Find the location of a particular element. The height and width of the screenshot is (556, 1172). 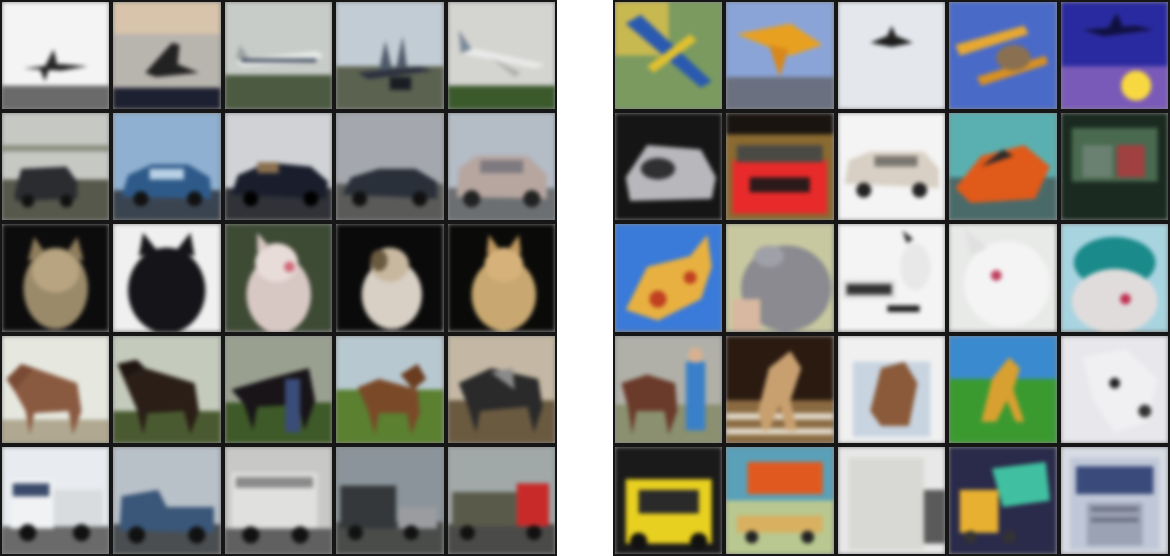

grey-cat-closeup-image is located at coordinates (780, 278).